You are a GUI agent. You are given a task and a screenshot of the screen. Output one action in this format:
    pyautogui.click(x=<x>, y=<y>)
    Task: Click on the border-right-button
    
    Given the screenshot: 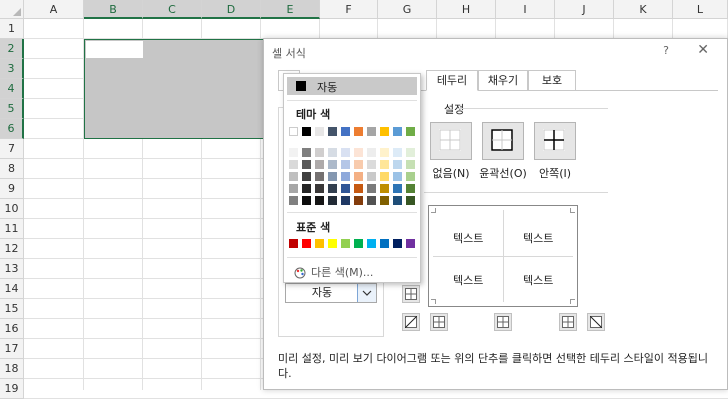 What is the action you would take?
    pyautogui.click(x=568, y=322)
    